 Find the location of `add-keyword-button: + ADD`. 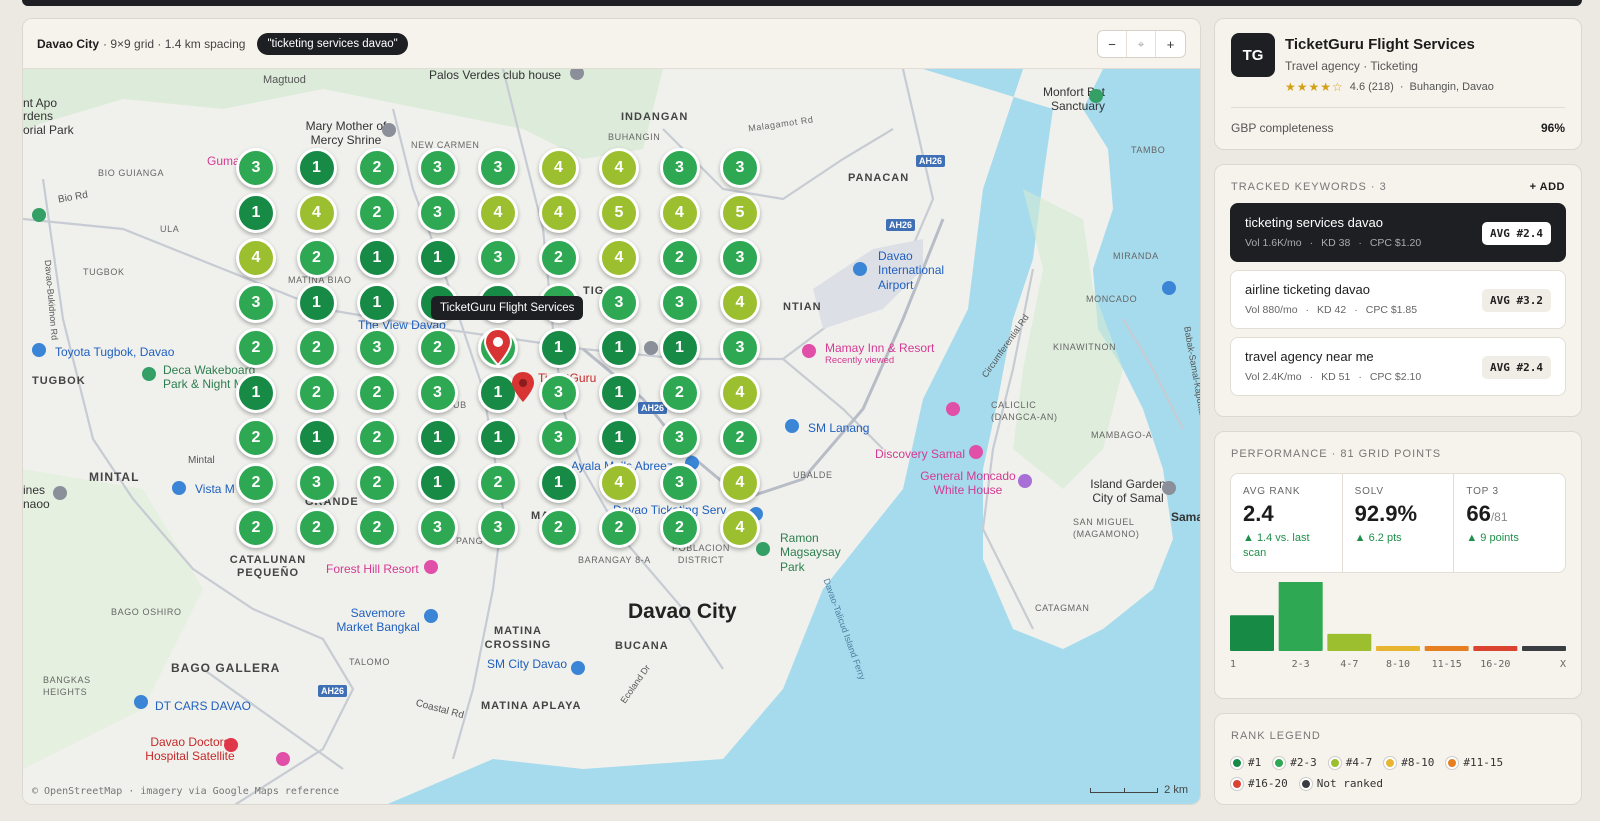

add-keyword-button: + ADD is located at coordinates (1547, 187).